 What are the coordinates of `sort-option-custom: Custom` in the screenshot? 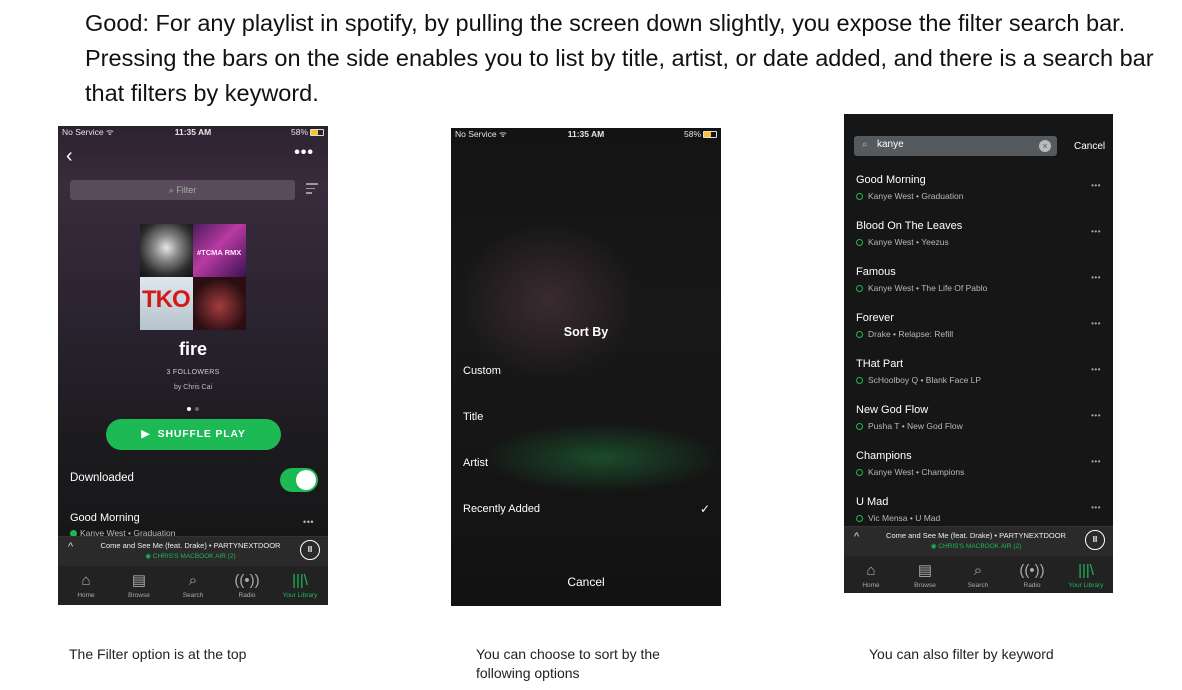 It's located at (482, 371).